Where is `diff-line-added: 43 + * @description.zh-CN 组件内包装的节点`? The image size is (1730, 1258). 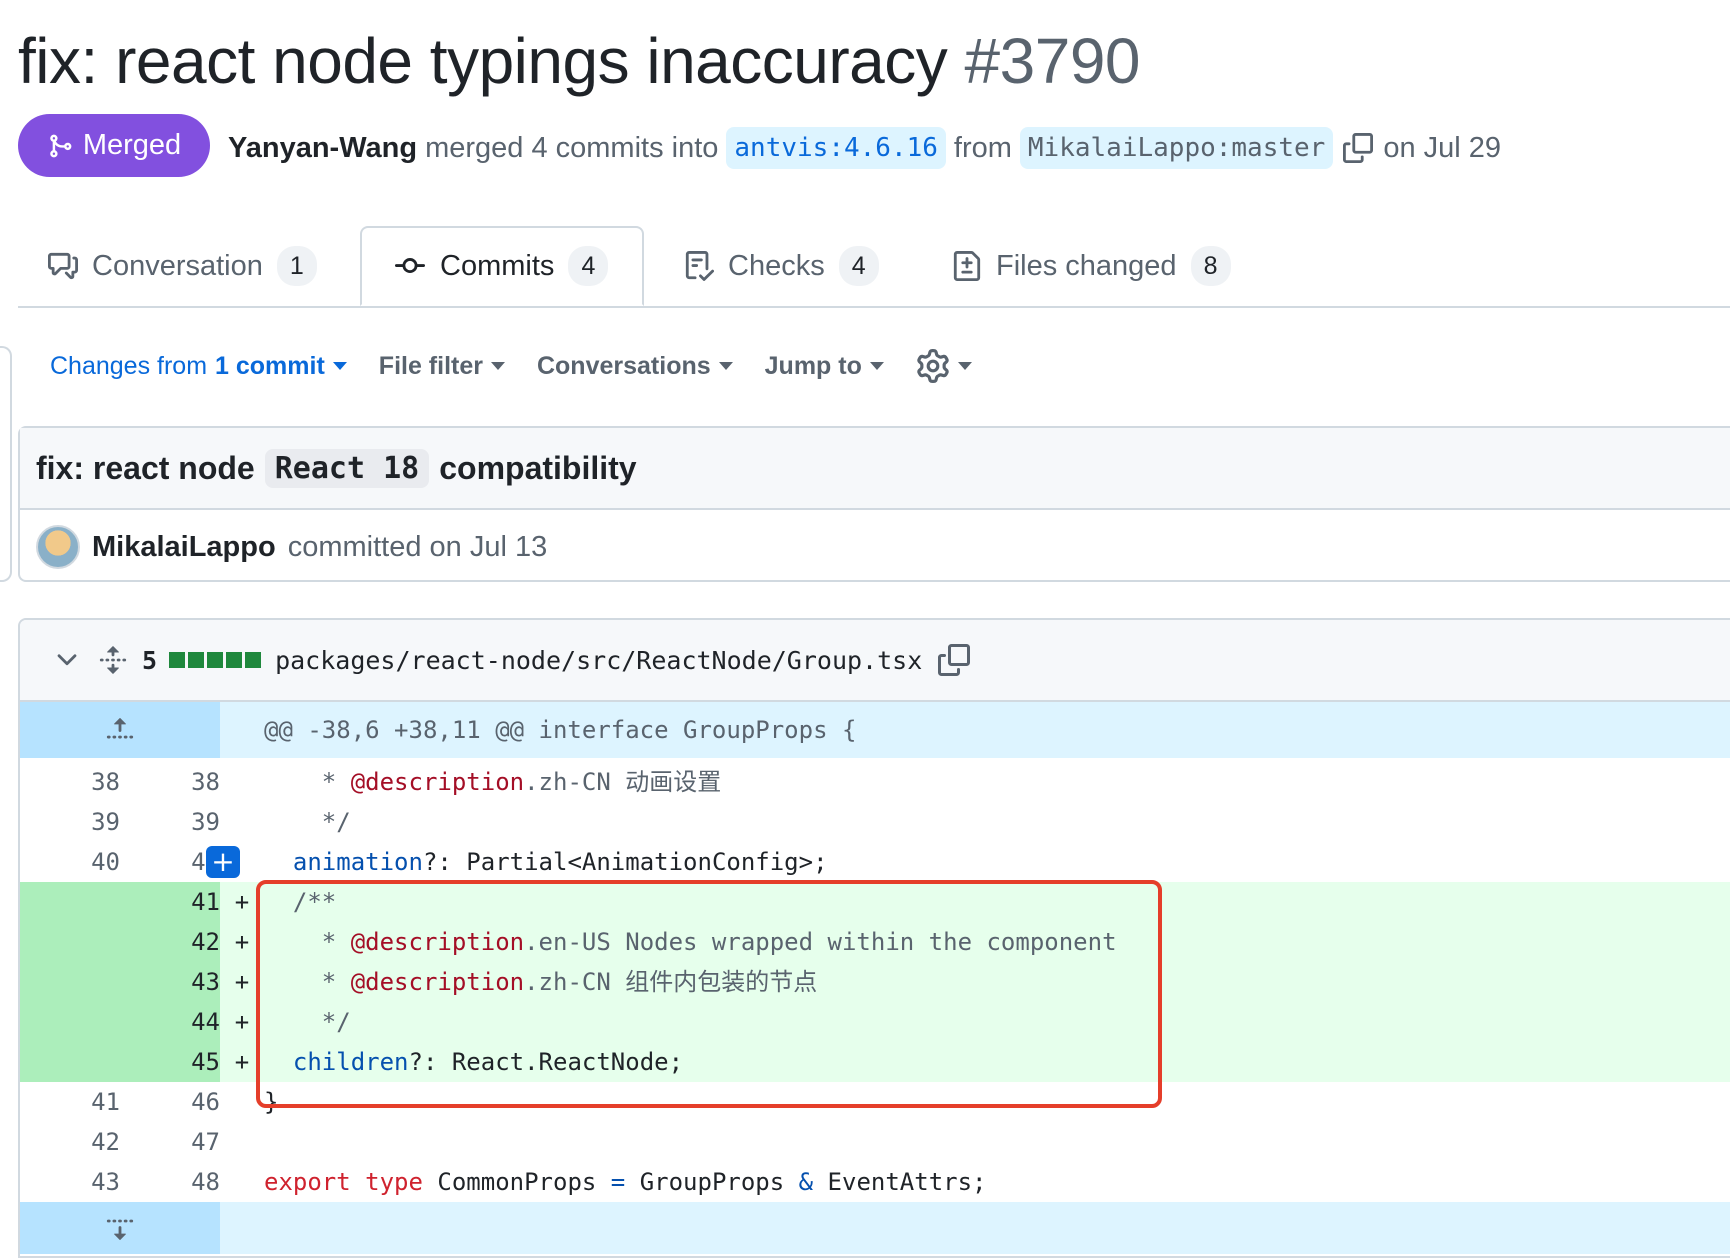 diff-line-added: 43 + * @description.zh-CN 组件内包装的节点 is located at coordinates (875, 982).